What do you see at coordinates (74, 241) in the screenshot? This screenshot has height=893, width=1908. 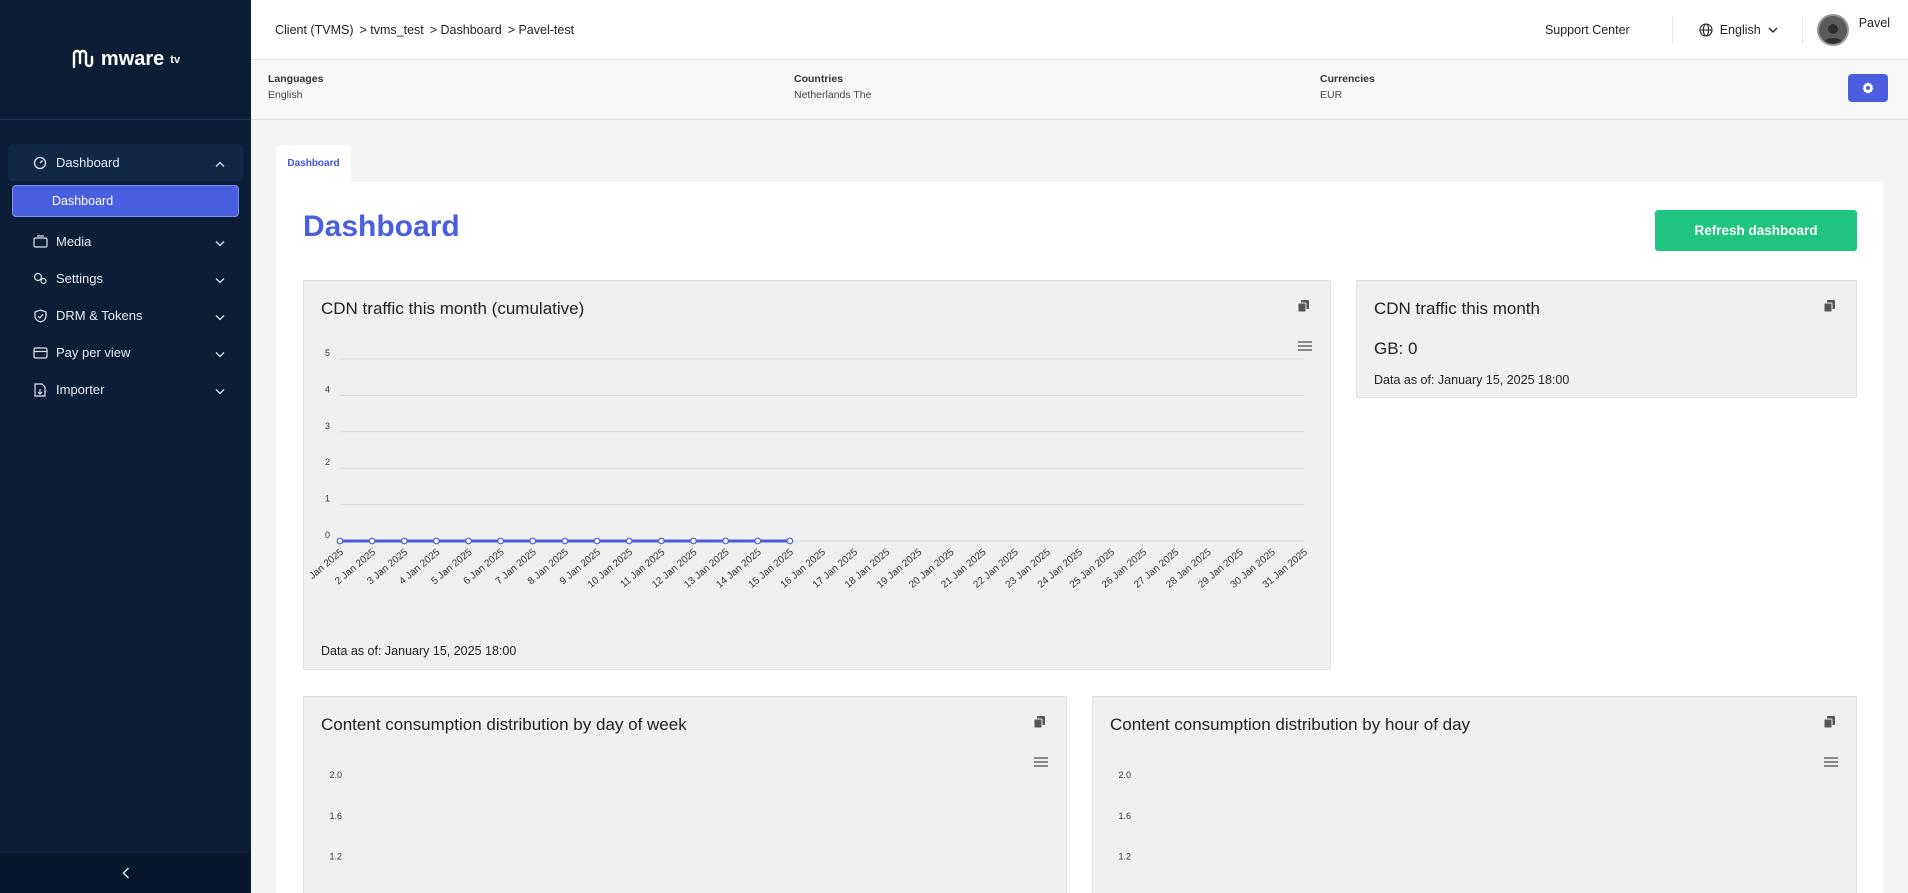 I see `sidebar-group-label: Media` at bounding box center [74, 241].